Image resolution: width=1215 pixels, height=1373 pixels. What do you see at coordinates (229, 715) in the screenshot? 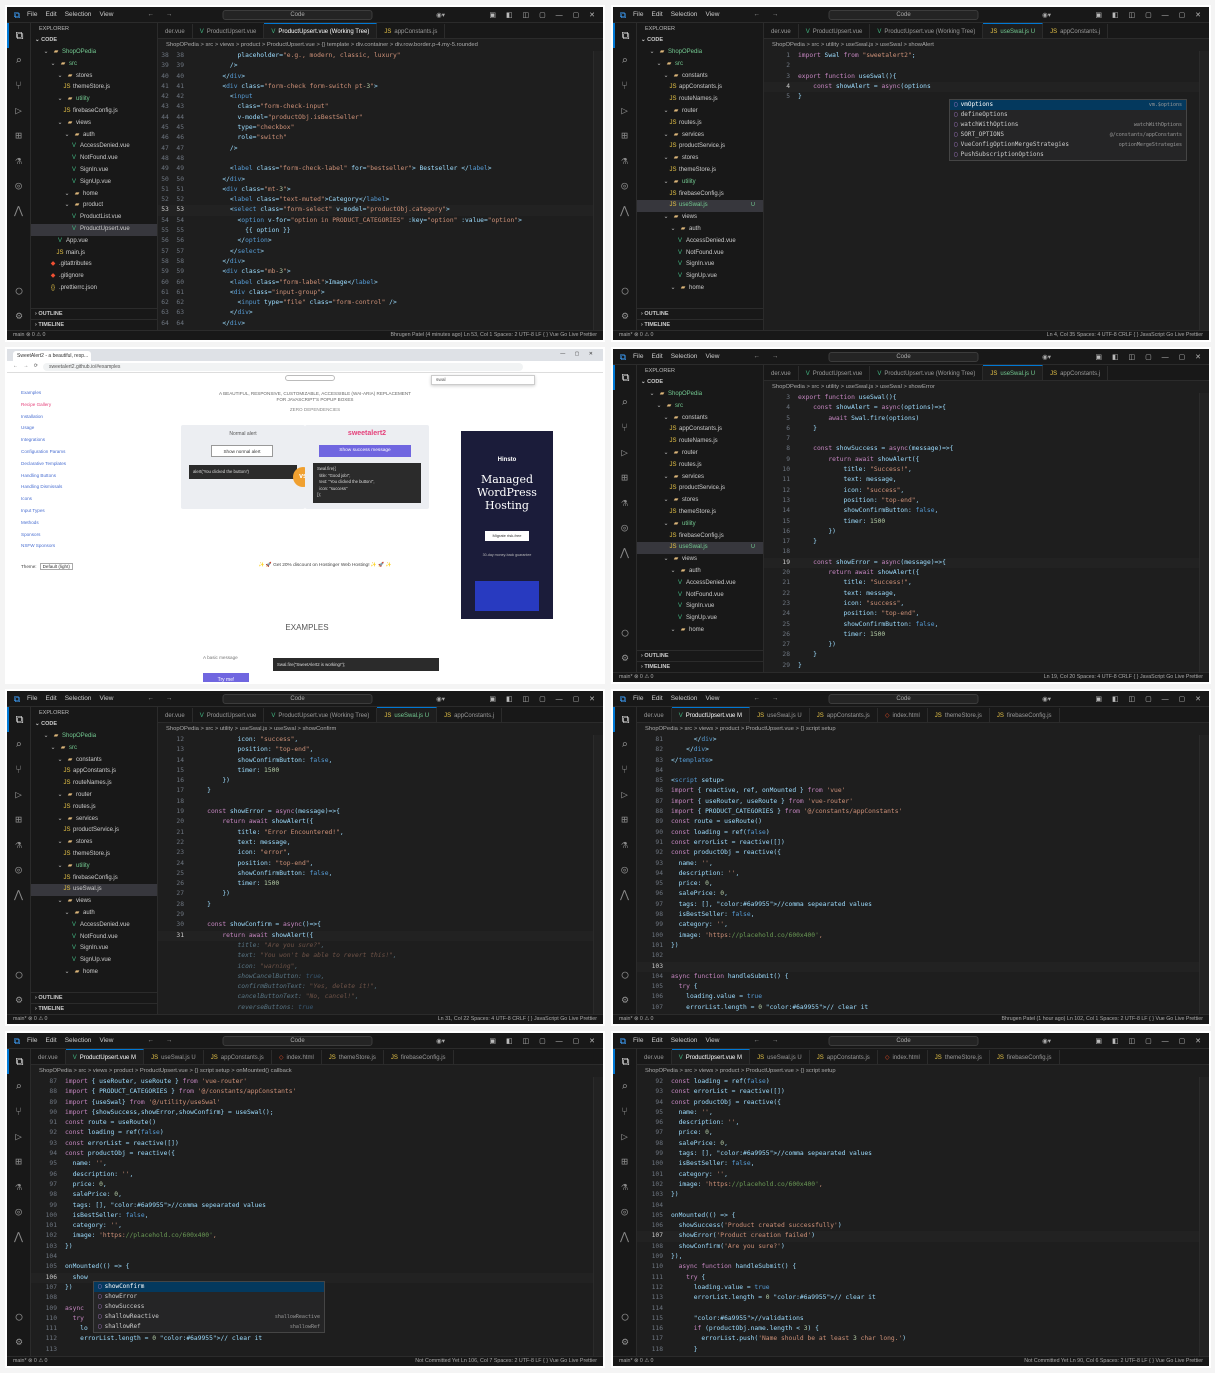
I see `tab-productupsert-vue: V ProductUpsert.vue` at bounding box center [229, 715].